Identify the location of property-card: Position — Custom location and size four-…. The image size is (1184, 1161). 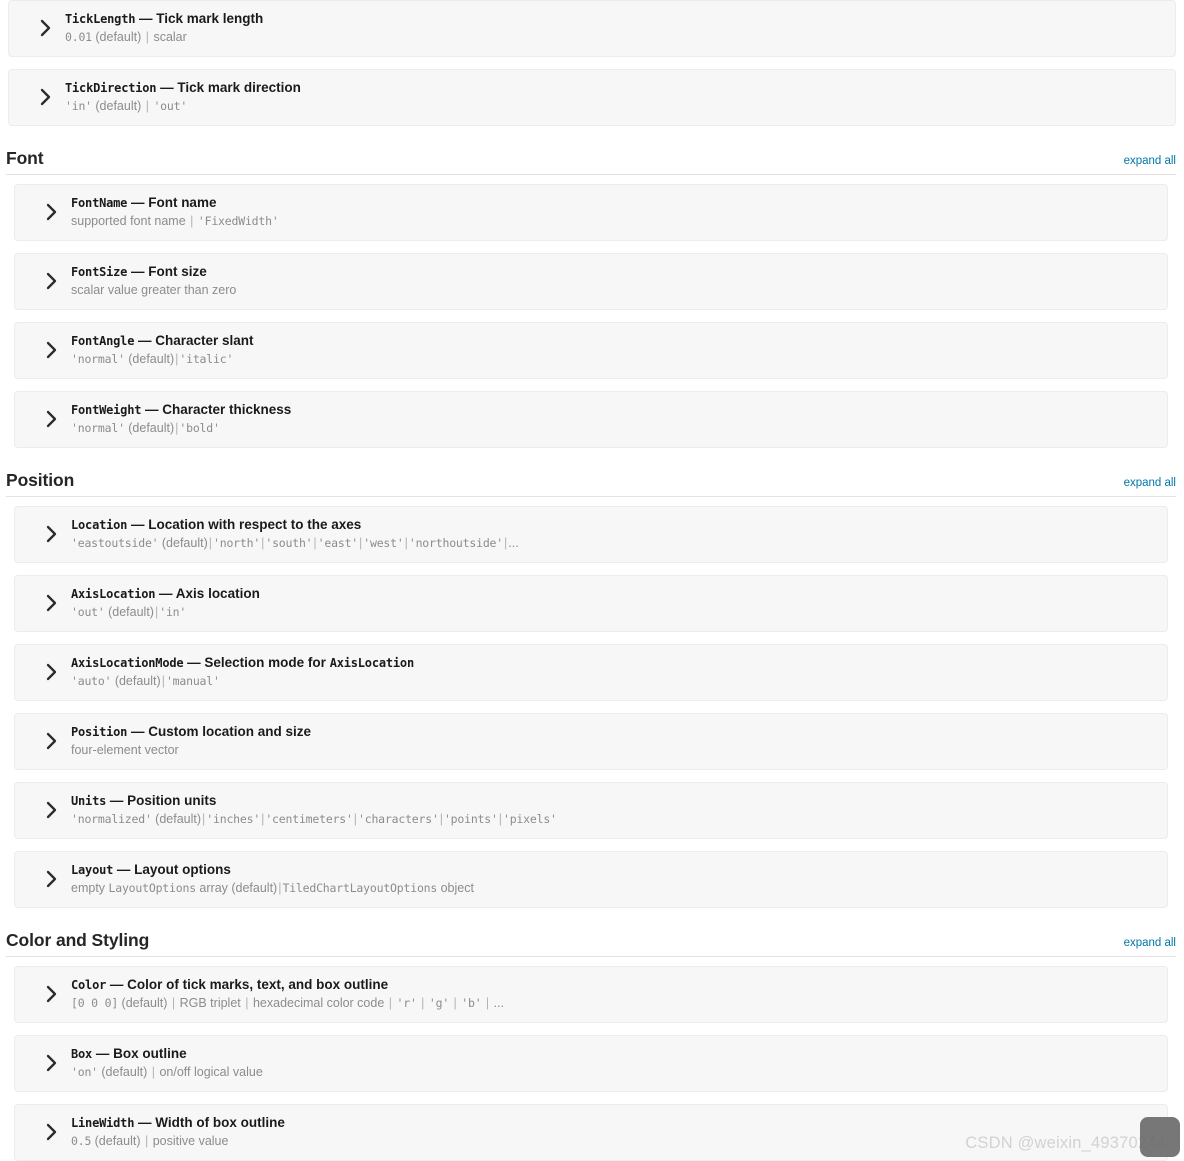
(591, 741).